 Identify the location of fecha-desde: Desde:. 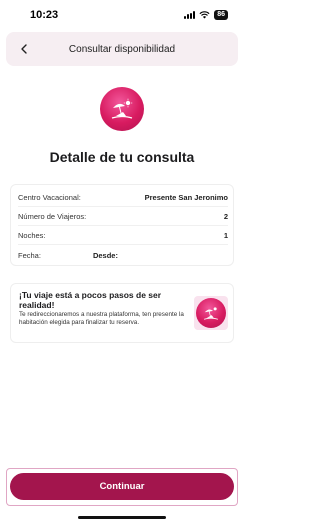
(105, 255).